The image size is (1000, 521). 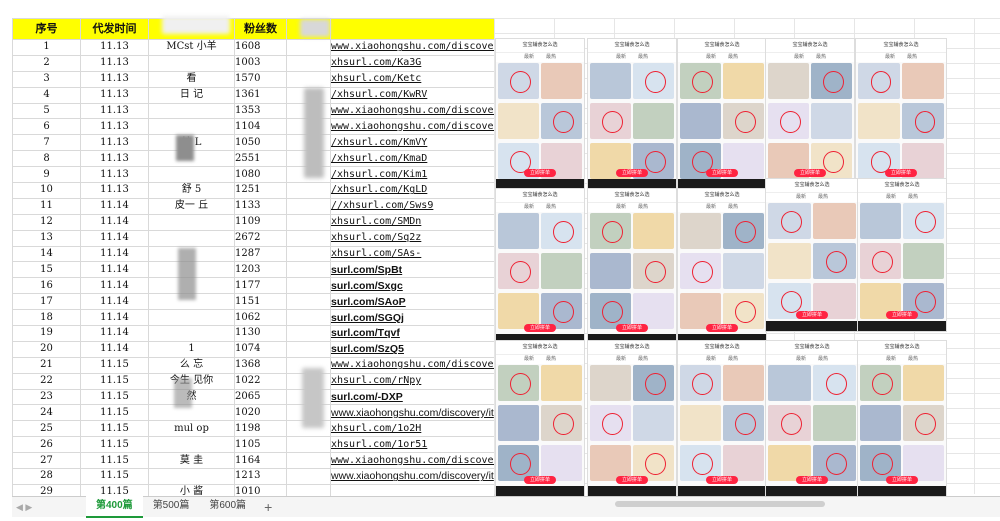 What do you see at coordinates (46, 333) in the screenshot?
I see `cell-seq: 19` at bounding box center [46, 333].